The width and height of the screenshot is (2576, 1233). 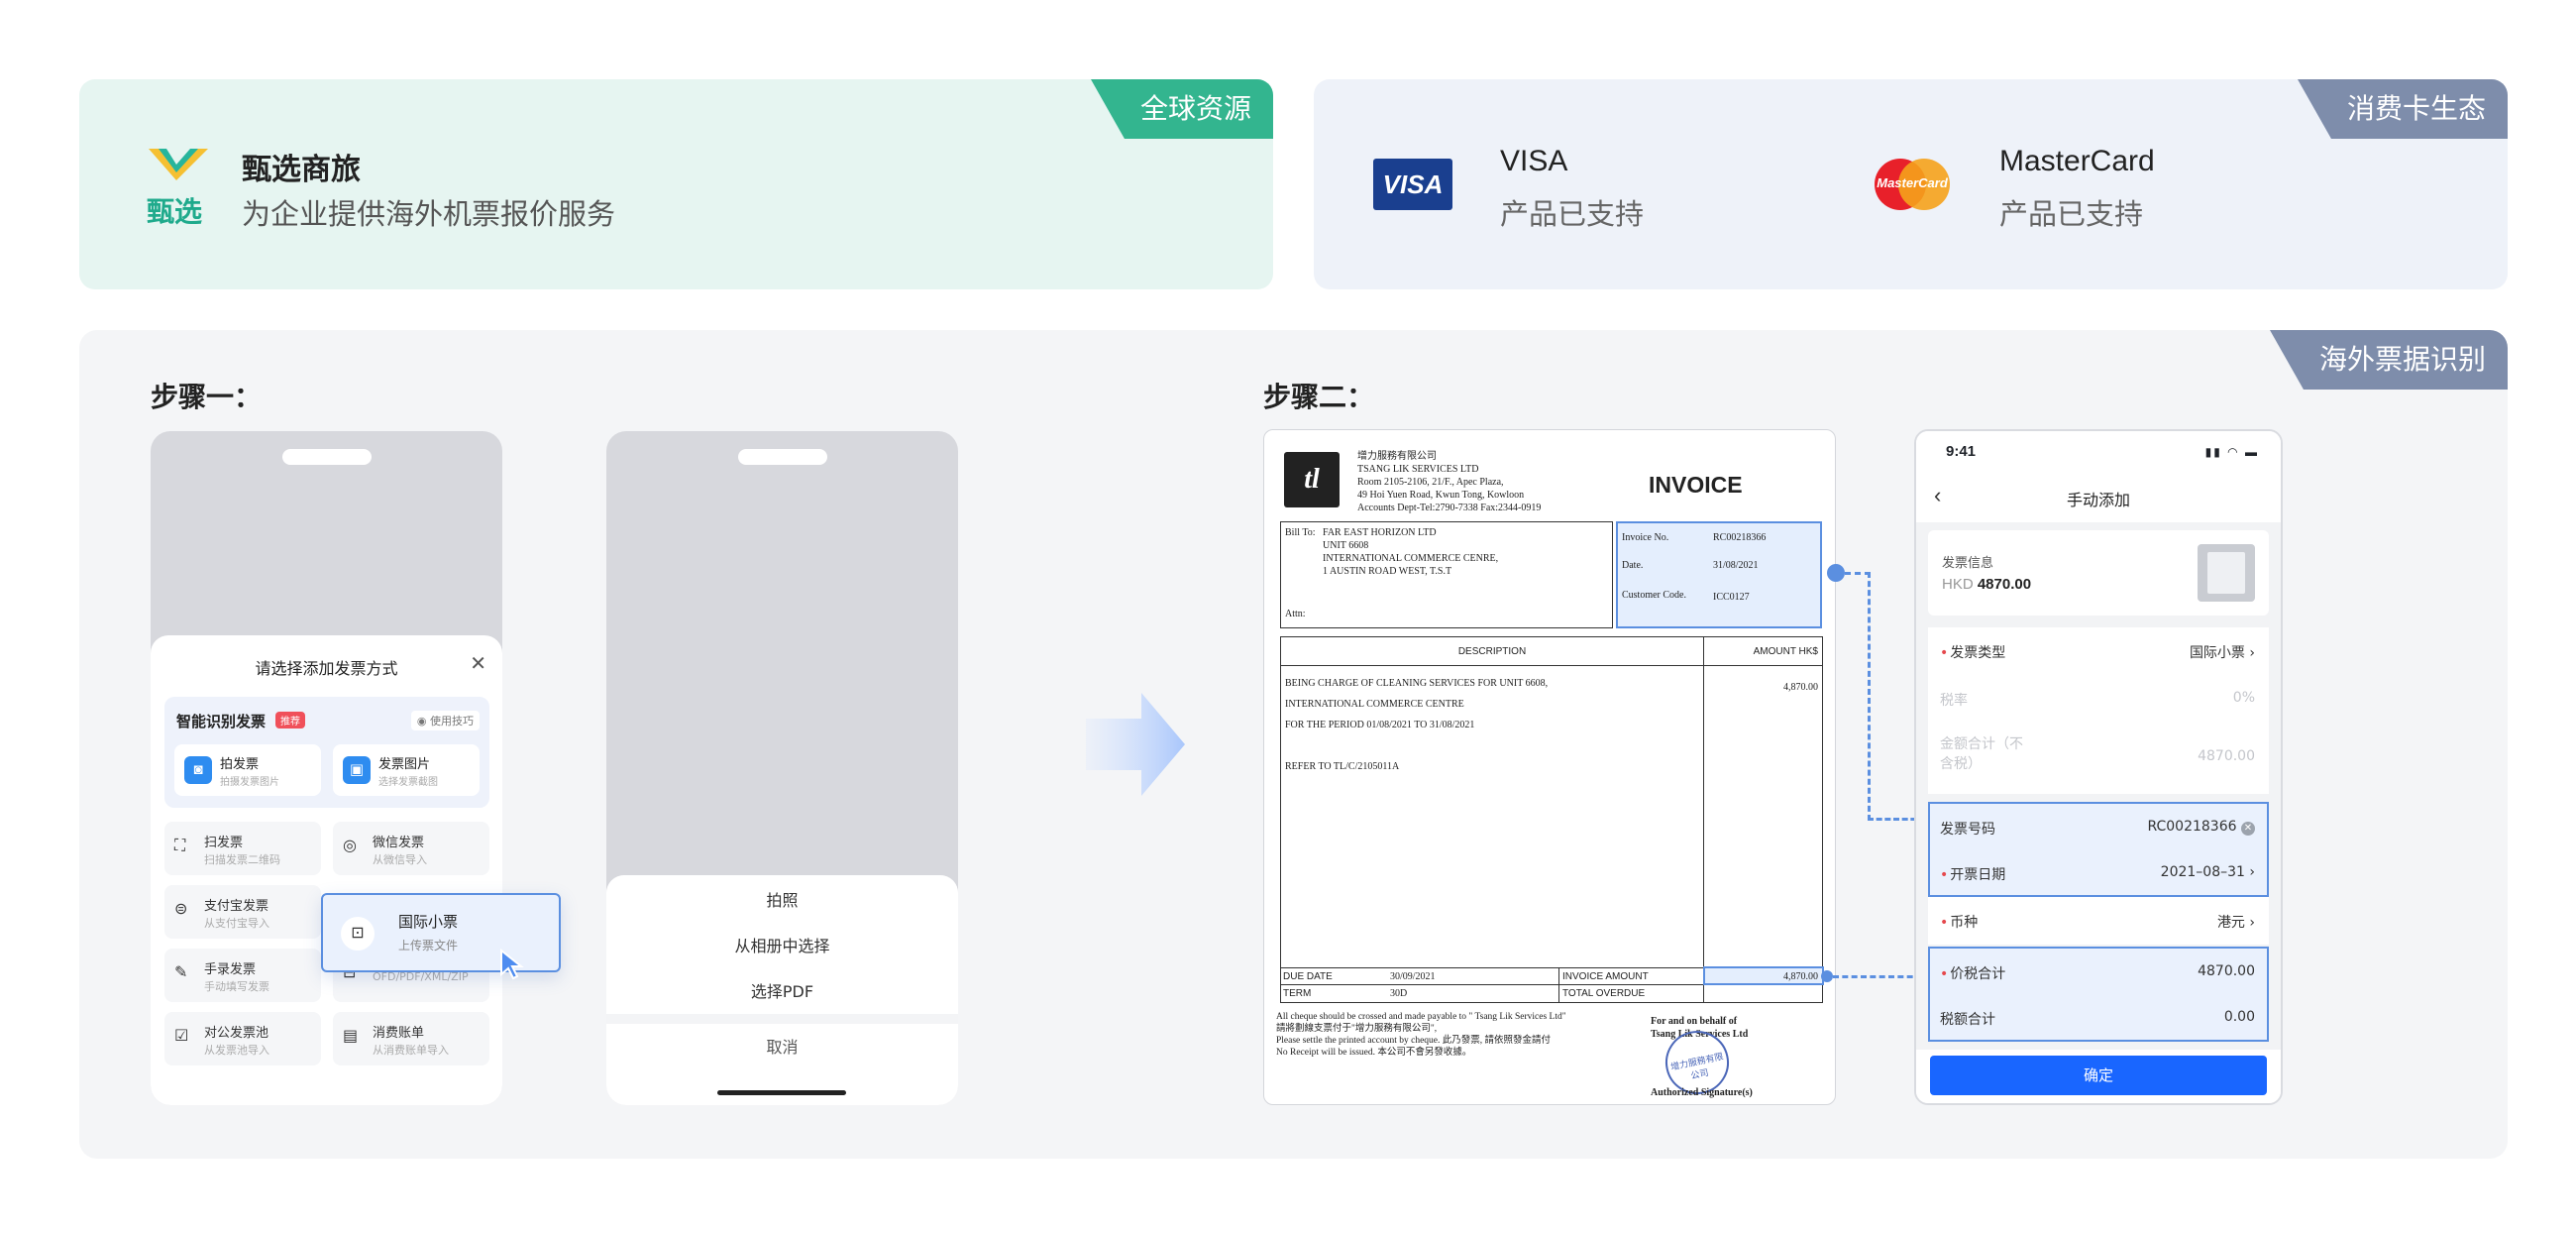 What do you see at coordinates (2098, 972) in the screenshot?
I see `row-total-with-tax: • 价税合计 4870.00` at bounding box center [2098, 972].